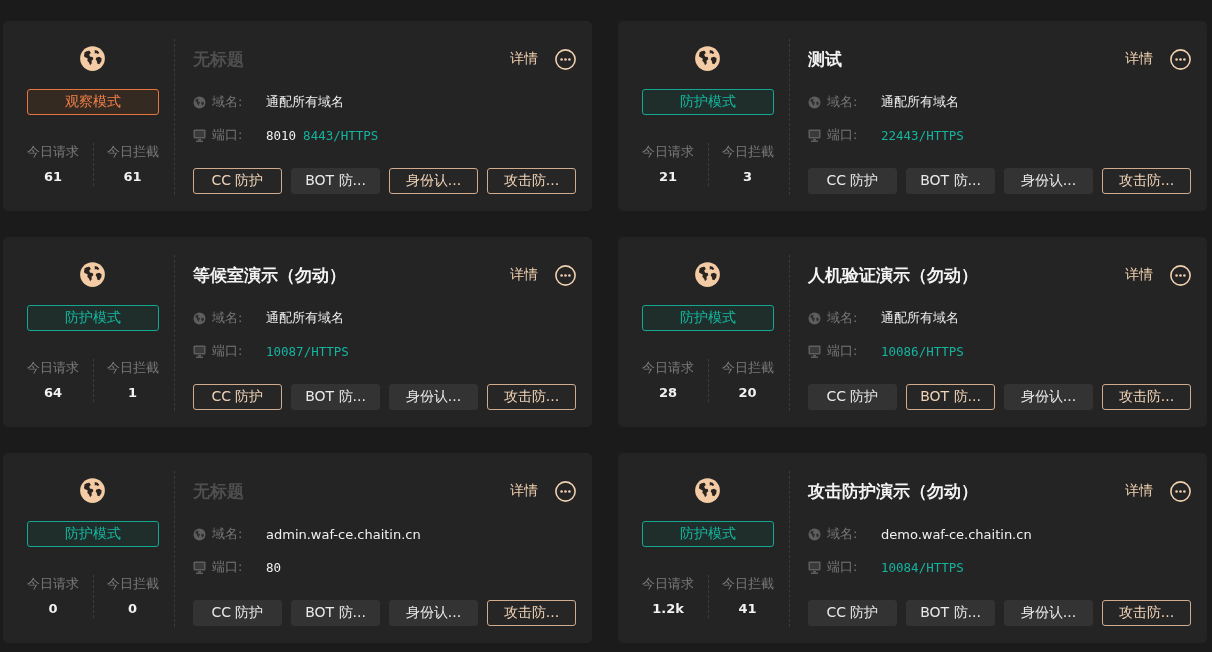  Describe the element at coordinates (825, 59) in the screenshot. I see `site-title: 测试` at that location.